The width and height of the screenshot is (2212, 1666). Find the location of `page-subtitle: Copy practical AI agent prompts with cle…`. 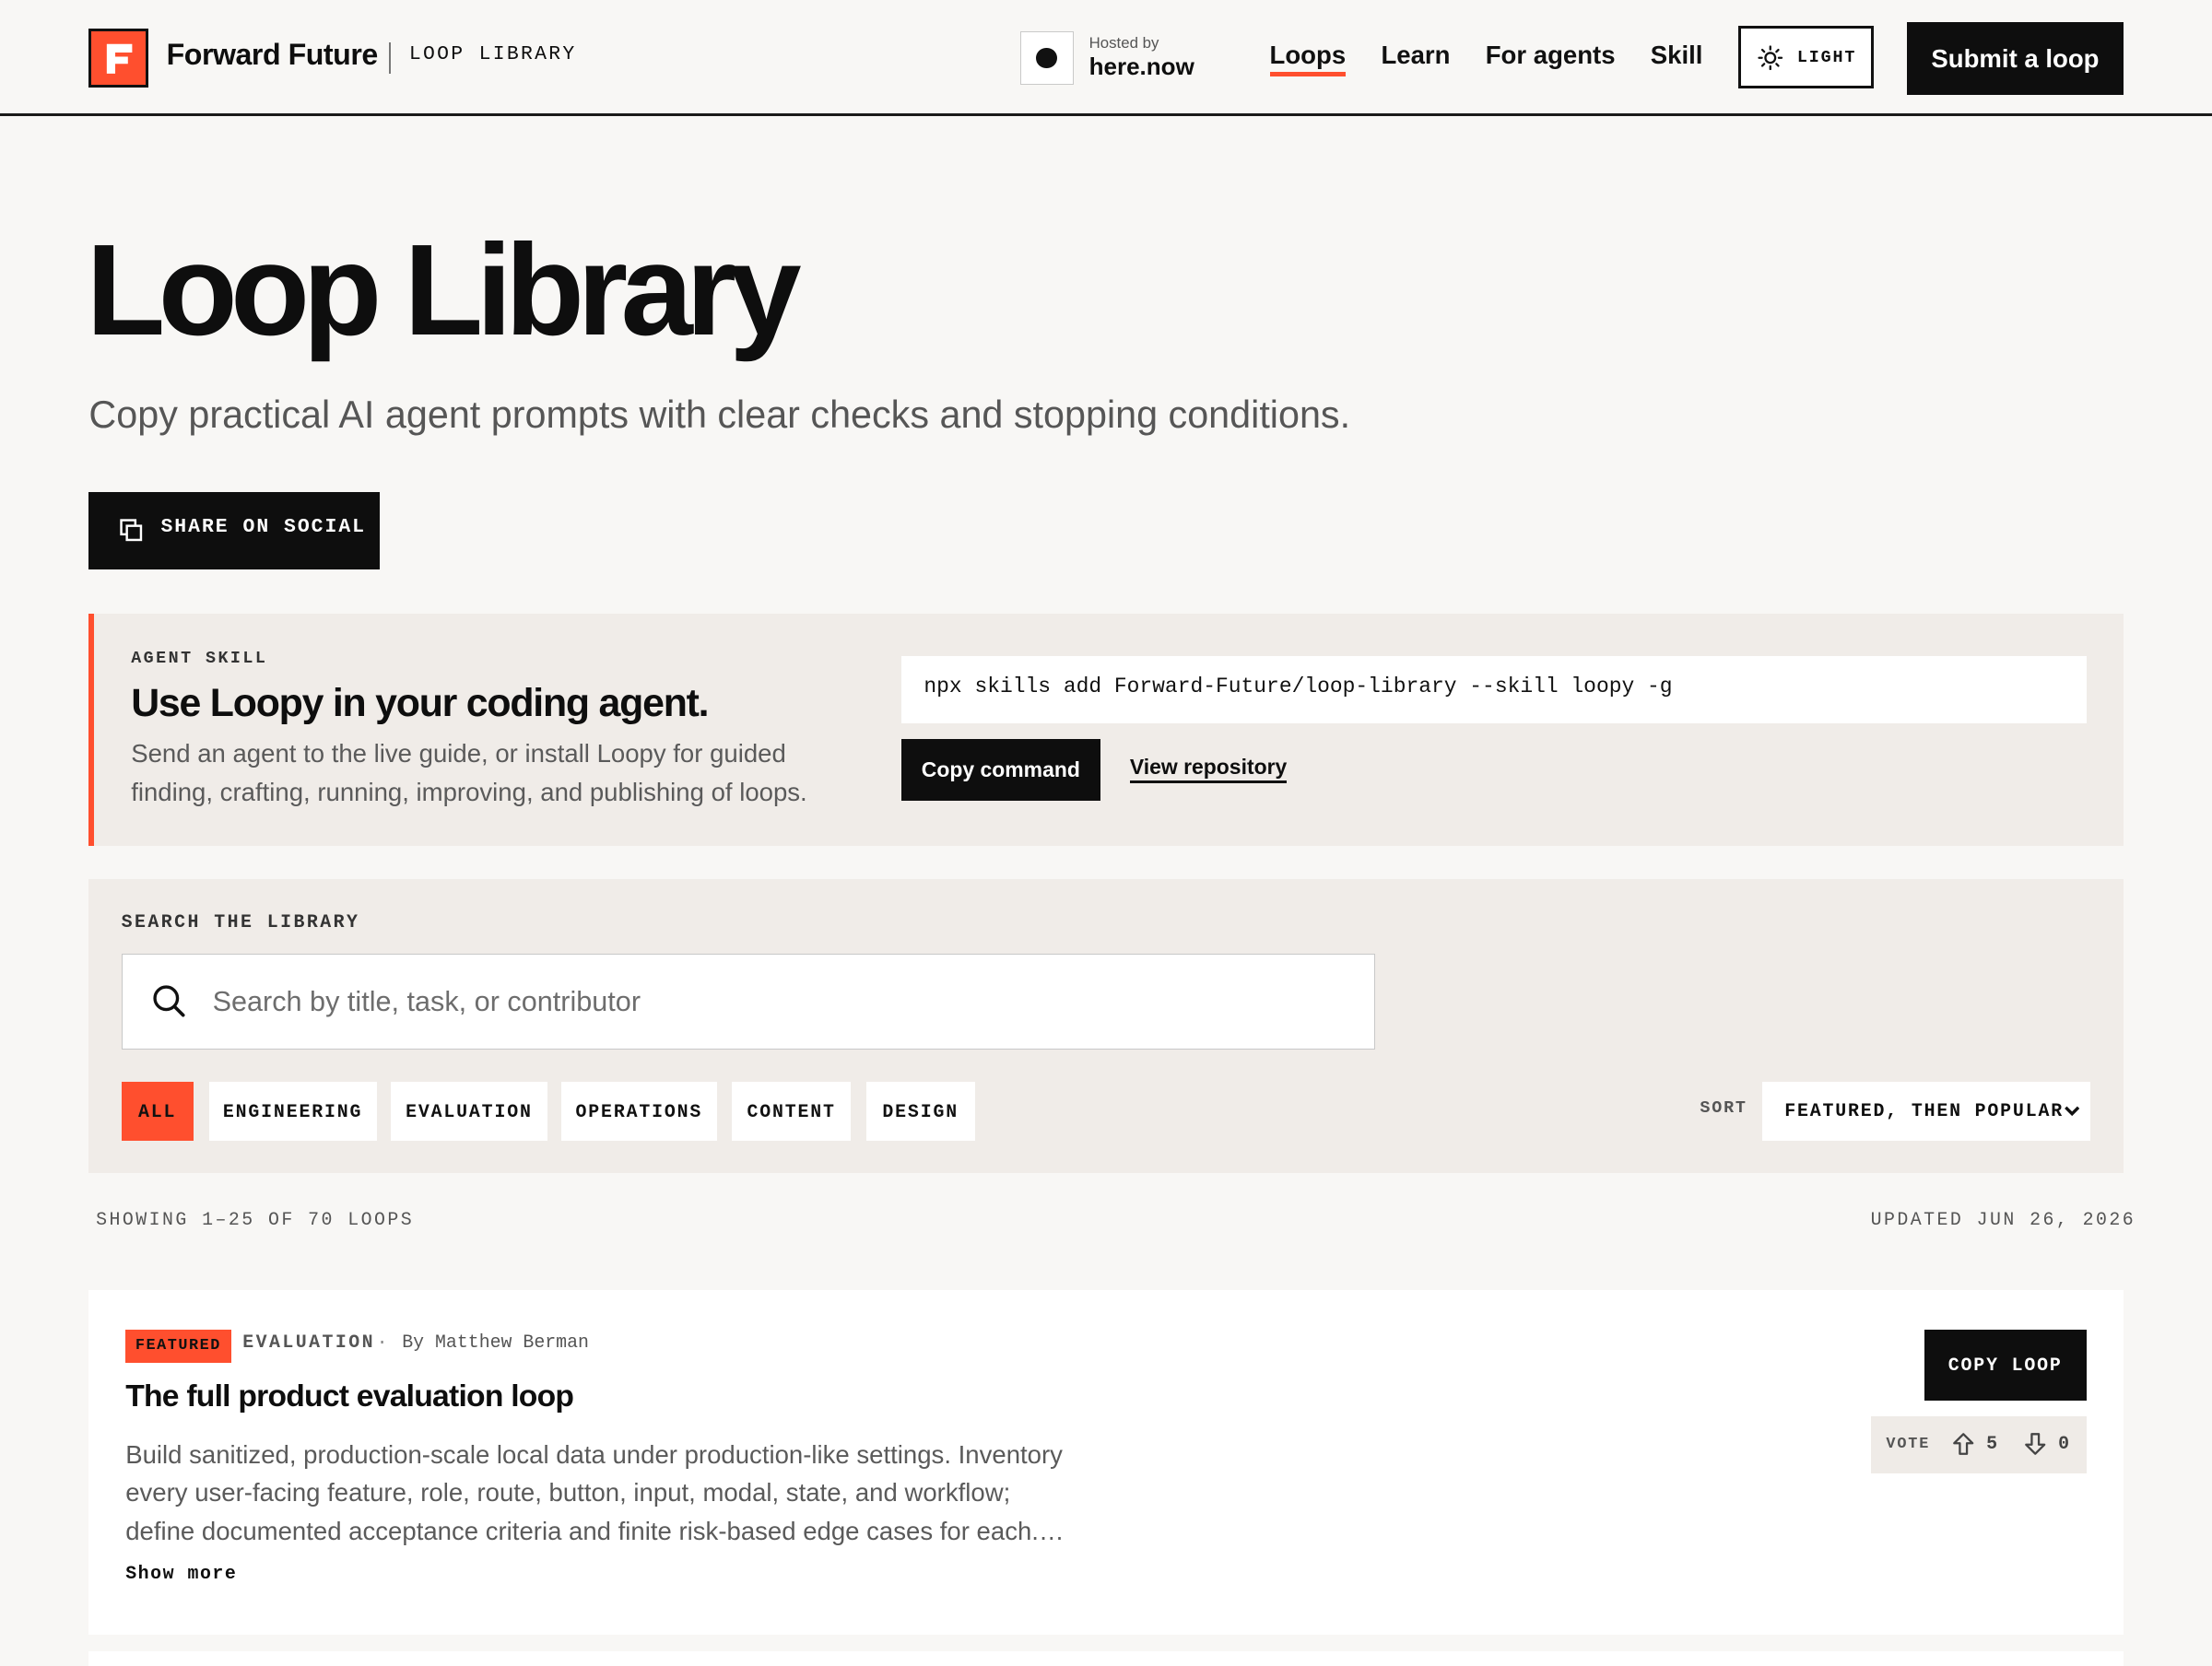

page-subtitle: Copy practical AI agent prompts with cle… is located at coordinates (719, 415).